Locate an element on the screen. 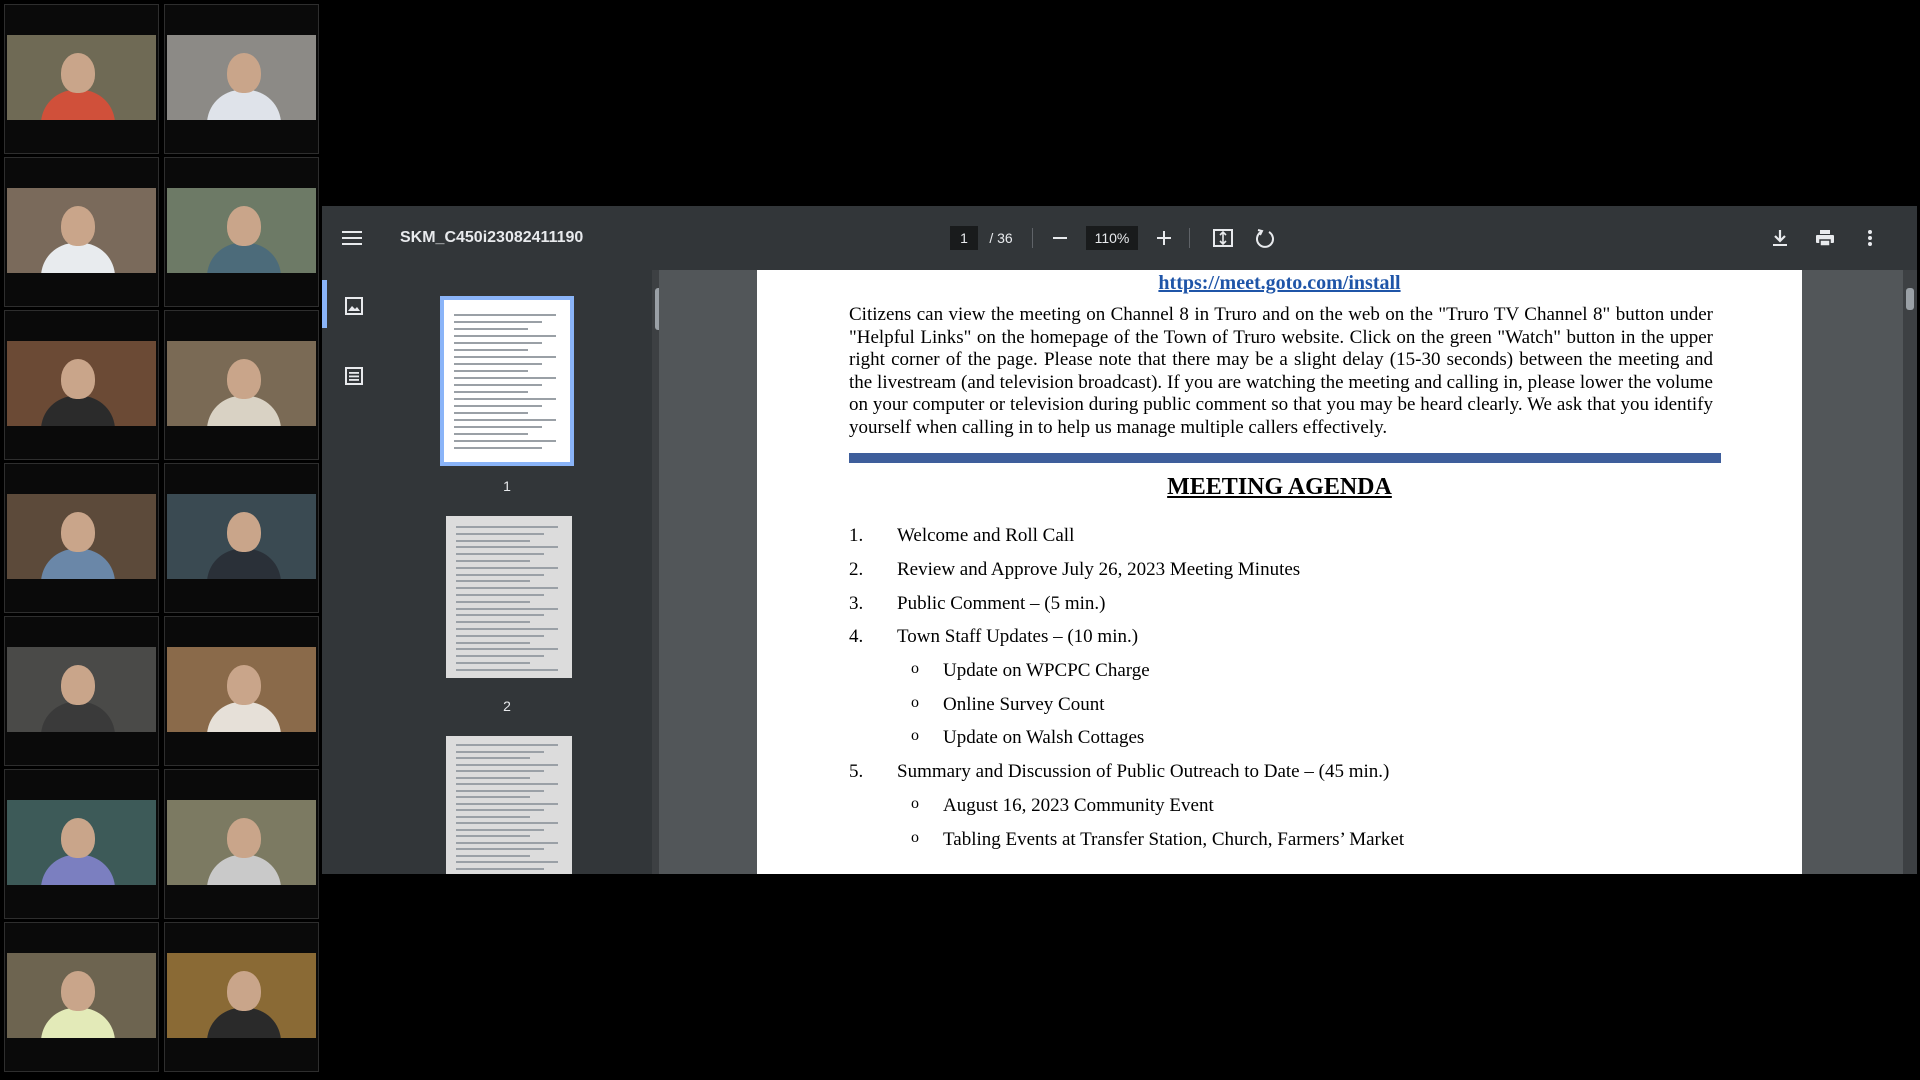 This screenshot has height=1080, width=1920. agenda-number: 2. is located at coordinates (856, 569).